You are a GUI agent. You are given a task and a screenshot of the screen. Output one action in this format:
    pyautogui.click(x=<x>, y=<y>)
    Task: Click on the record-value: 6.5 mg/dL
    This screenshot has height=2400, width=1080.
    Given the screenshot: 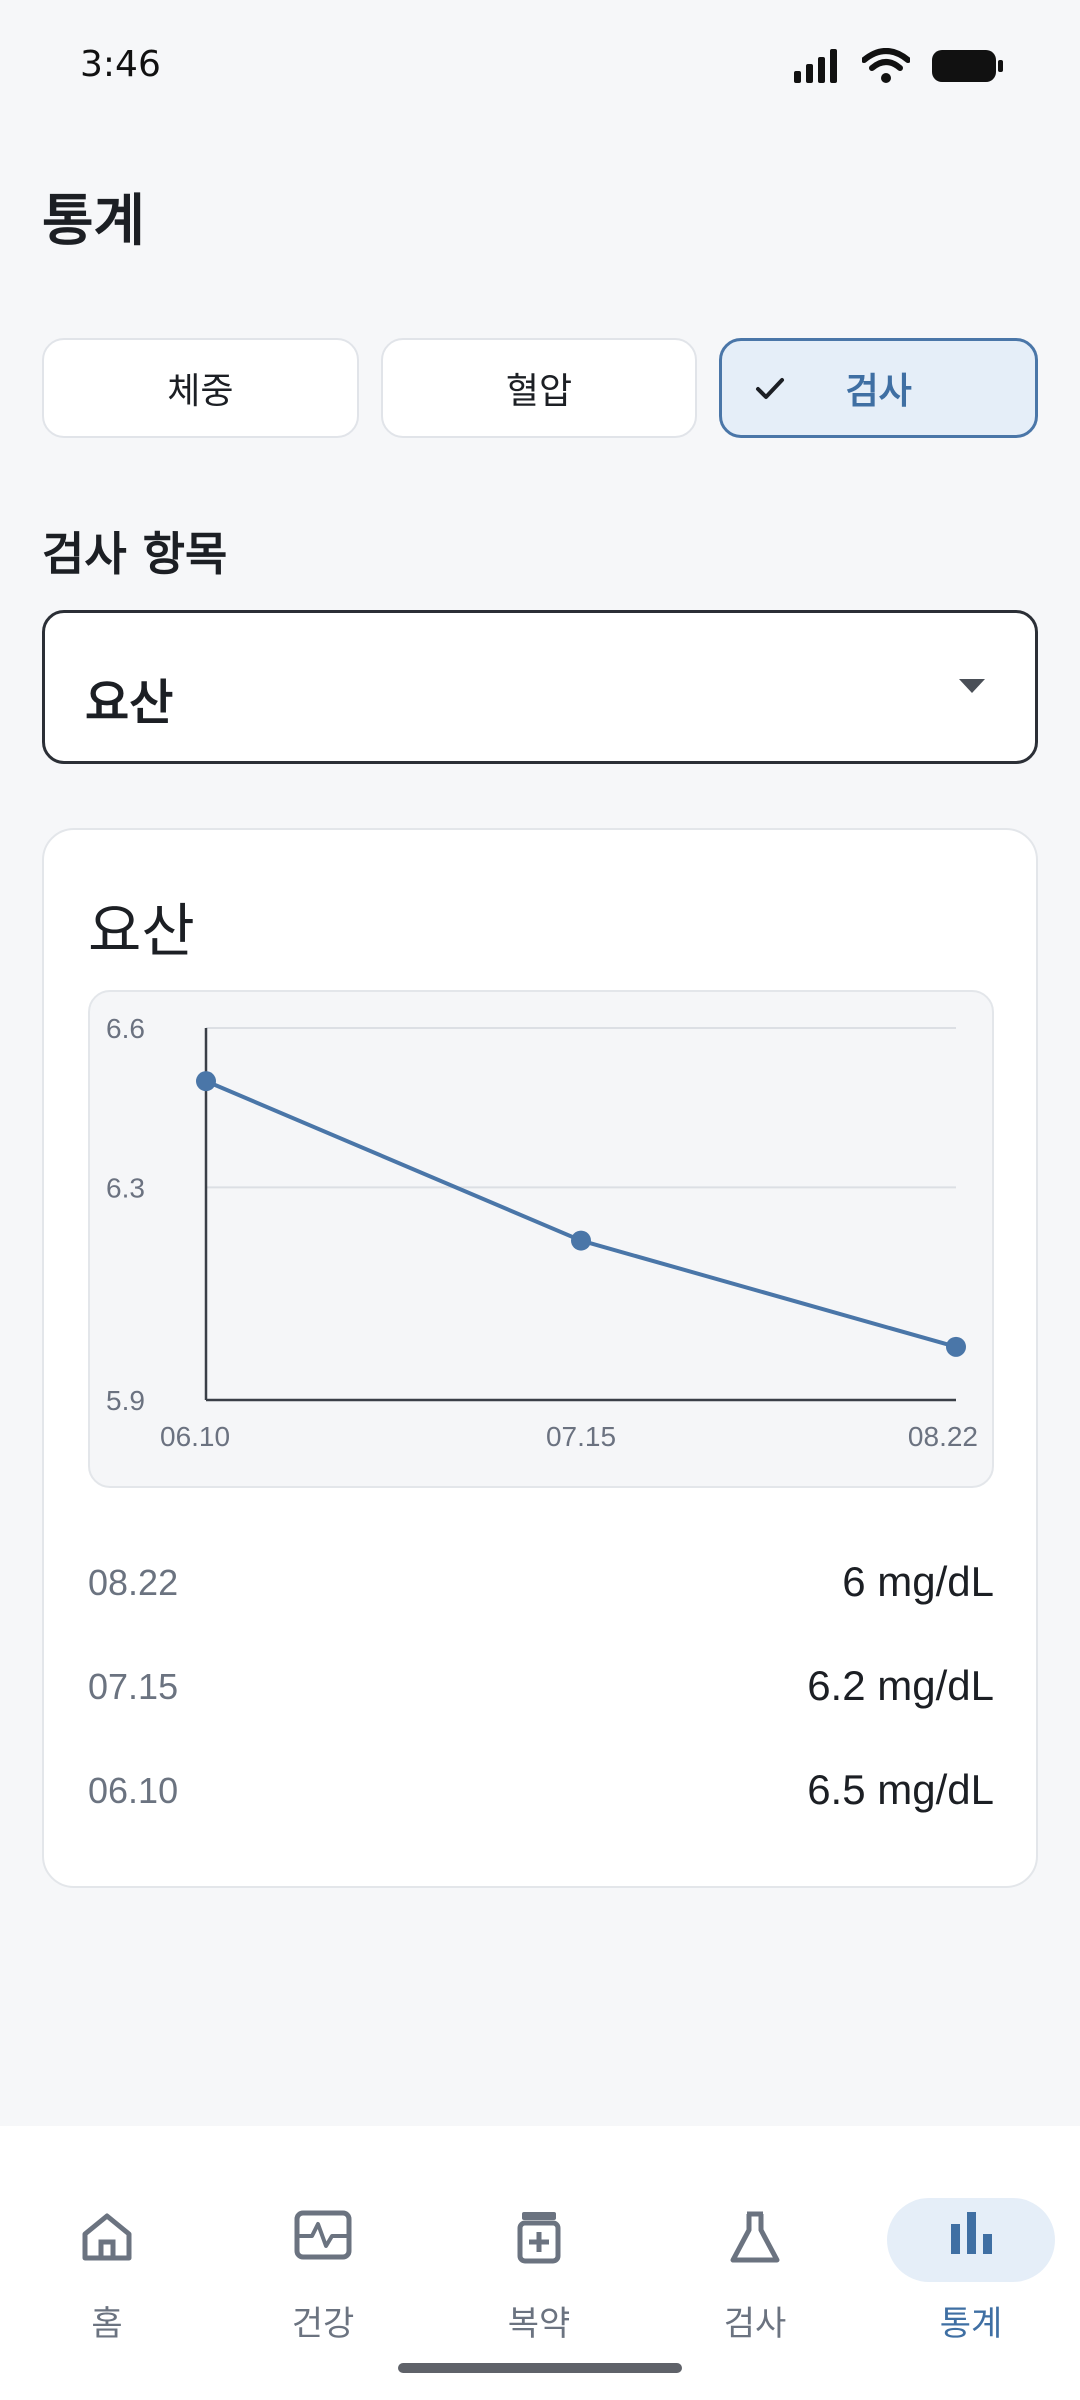 What is the action you would take?
    pyautogui.click(x=900, y=1789)
    